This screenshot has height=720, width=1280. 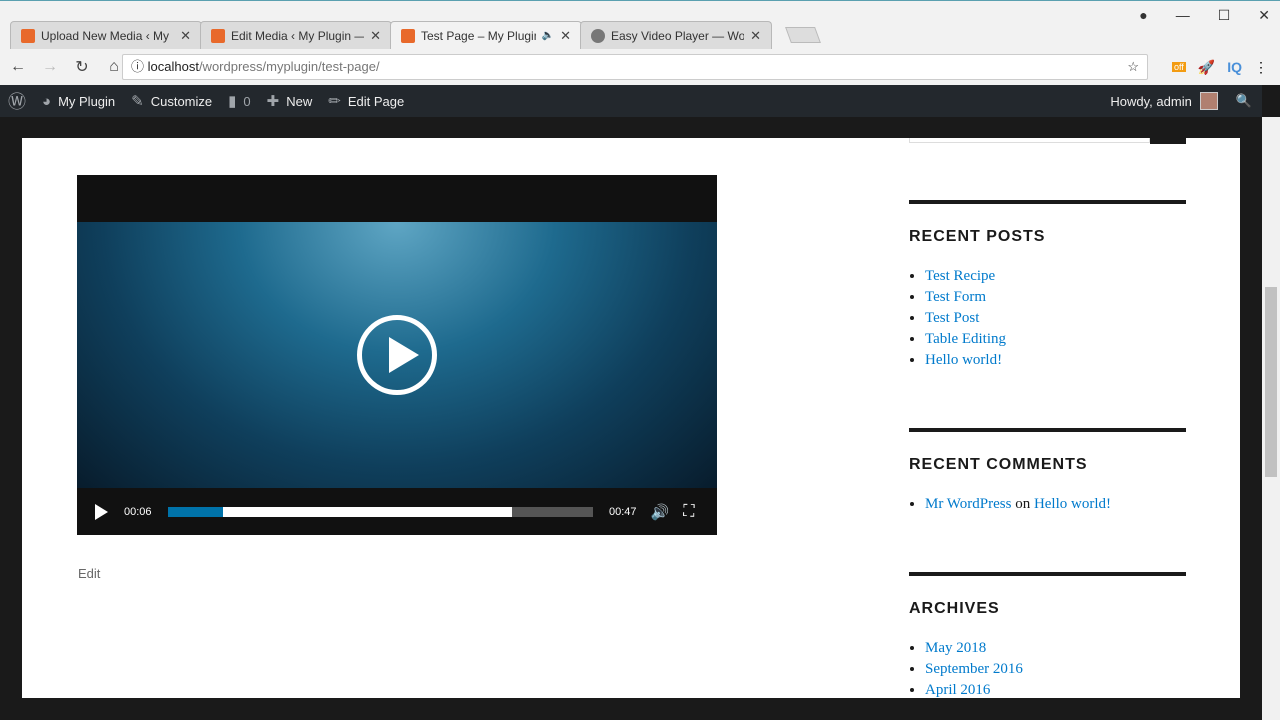 I want to click on new-content: ✚ New, so click(x=290, y=101).